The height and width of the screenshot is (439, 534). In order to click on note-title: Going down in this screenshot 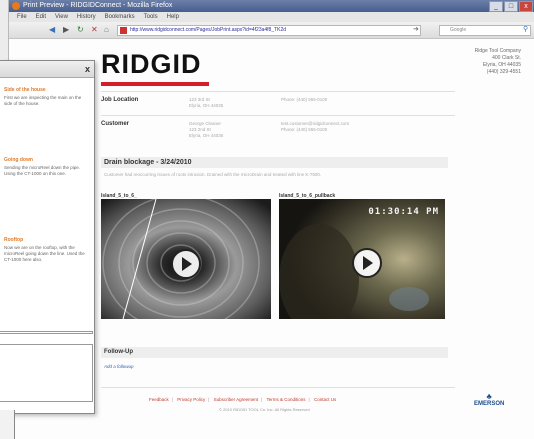, I will do `click(18, 160)`.